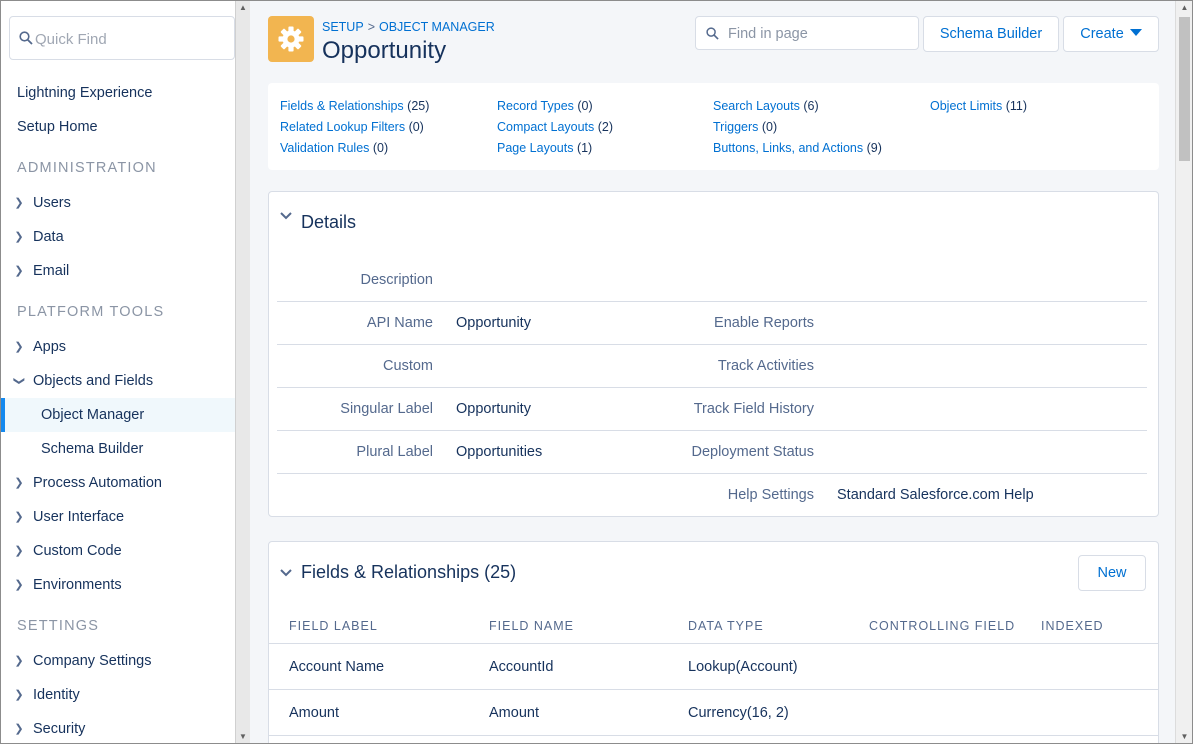  I want to click on quick-link-page-layouts: Page Layouts (1), so click(544, 148).